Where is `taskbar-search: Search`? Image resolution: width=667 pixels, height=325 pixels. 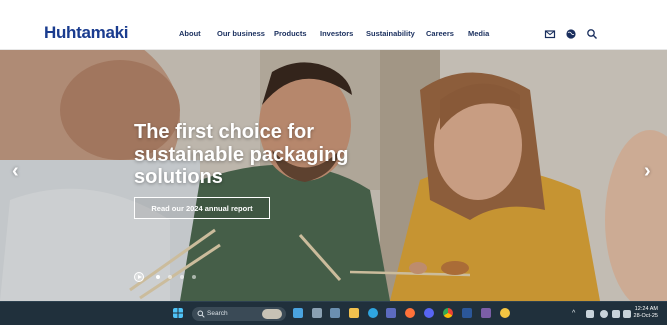
taskbar-search: Search is located at coordinates (239, 314).